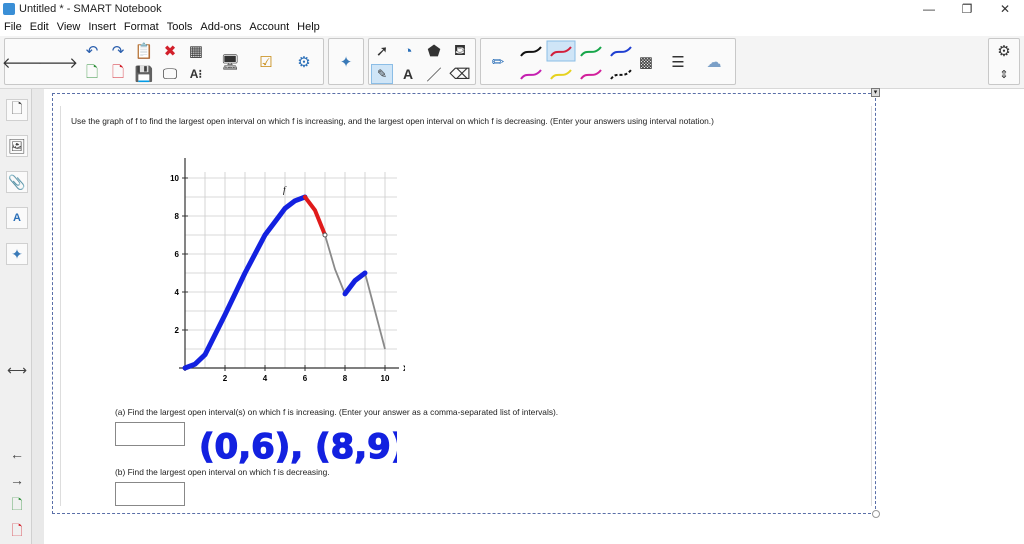 Image resolution: width=1024 pixels, height=544 pixels. Describe the element at coordinates (141, 27) in the screenshot. I see `menu-format: Format` at that location.